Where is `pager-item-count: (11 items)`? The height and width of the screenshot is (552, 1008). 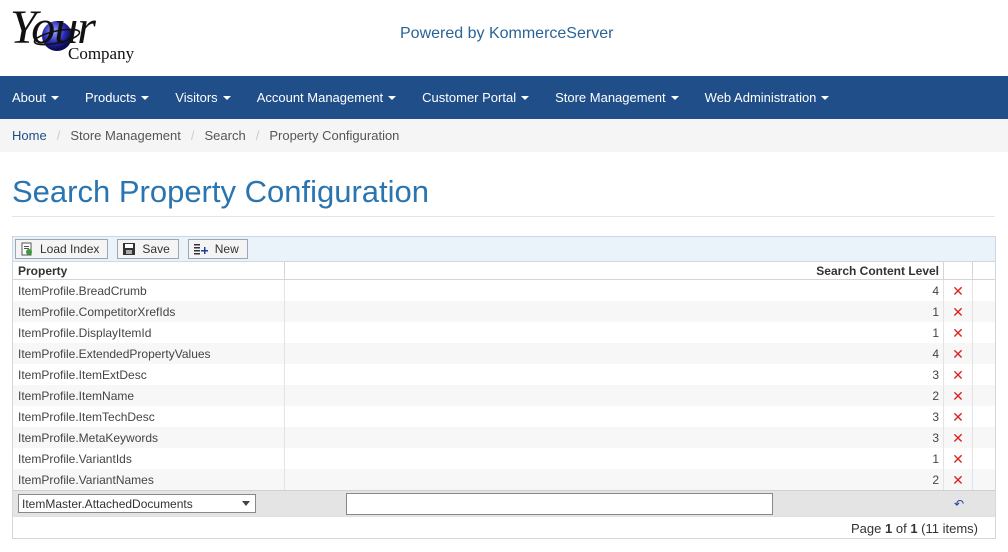 pager-item-count: (11 items) is located at coordinates (949, 528).